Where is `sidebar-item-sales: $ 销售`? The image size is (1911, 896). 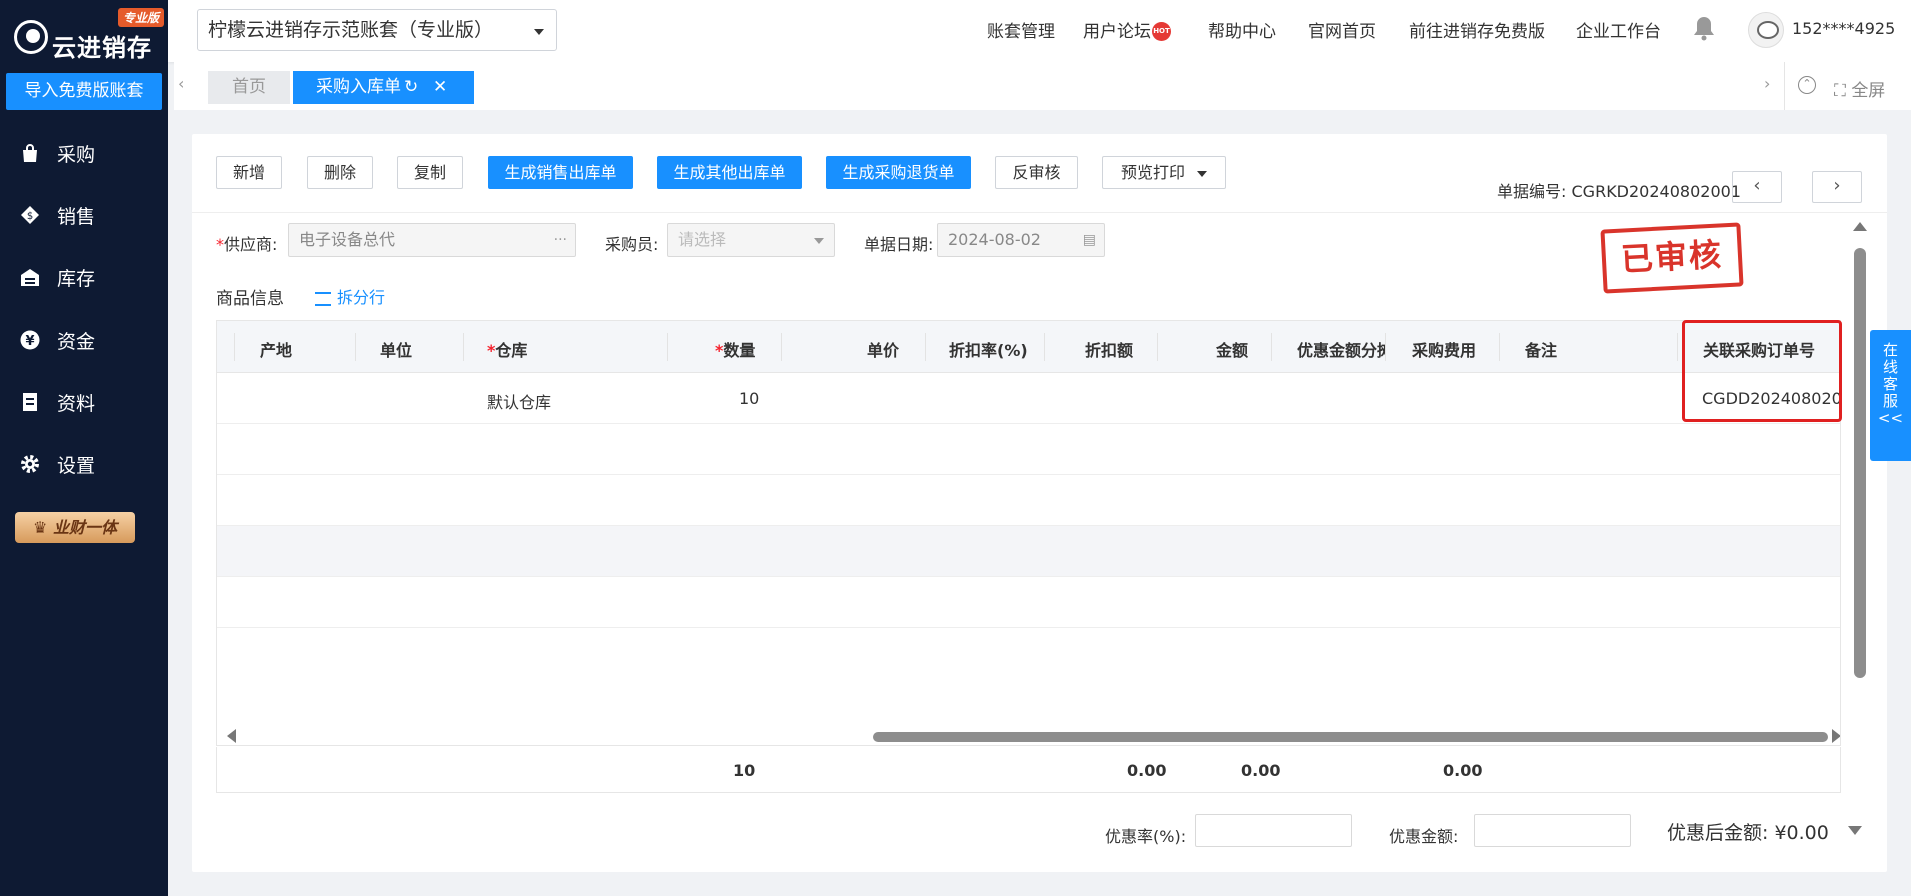 sidebar-item-sales: $ 销售 is located at coordinates (84, 215).